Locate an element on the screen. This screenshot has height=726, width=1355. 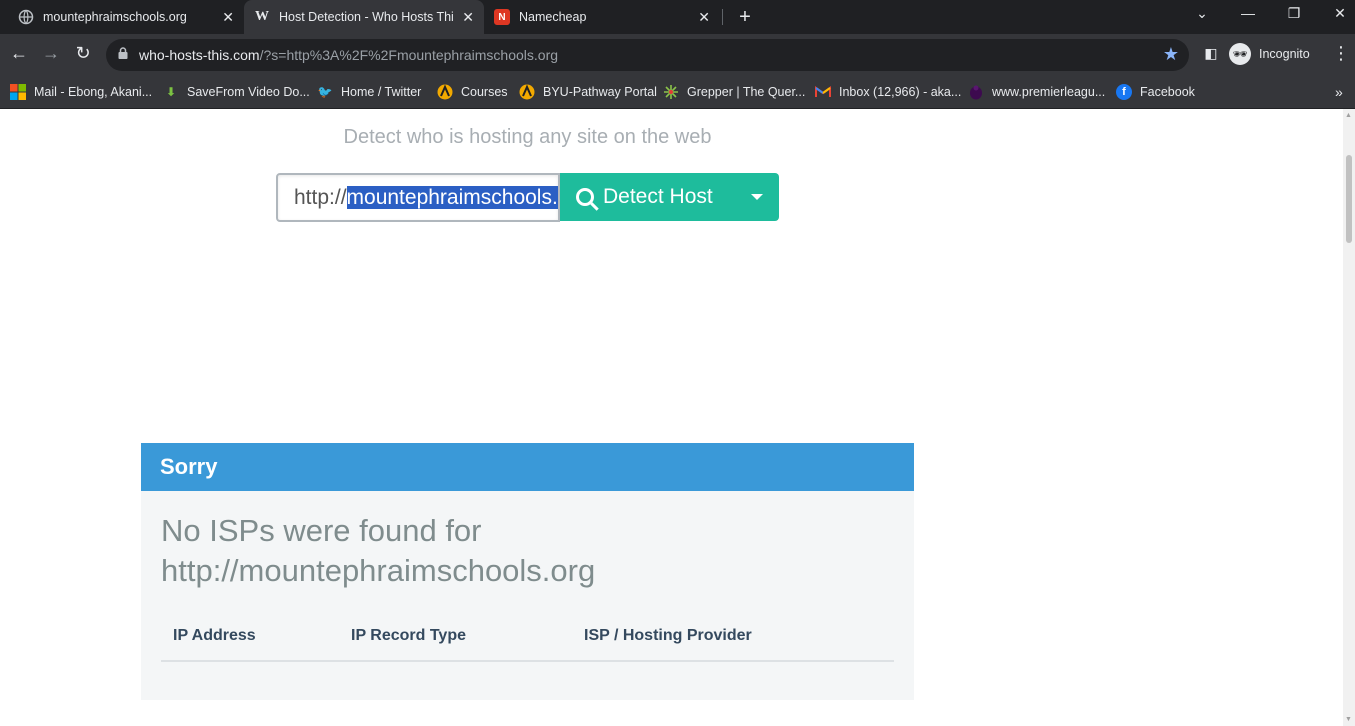
tab-separator is located at coordinates (722, 17).